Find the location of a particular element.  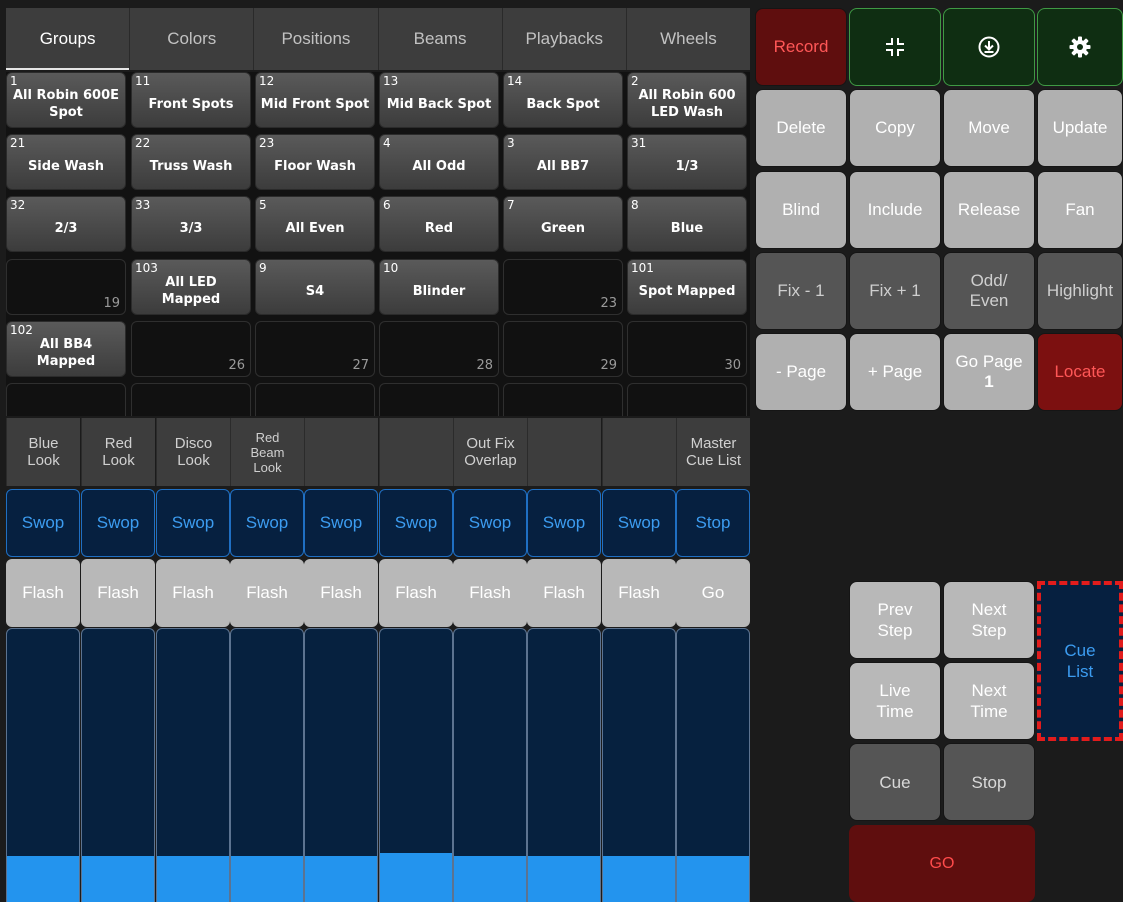

group-button: 5 All Even is located at coordinates (315, 224).